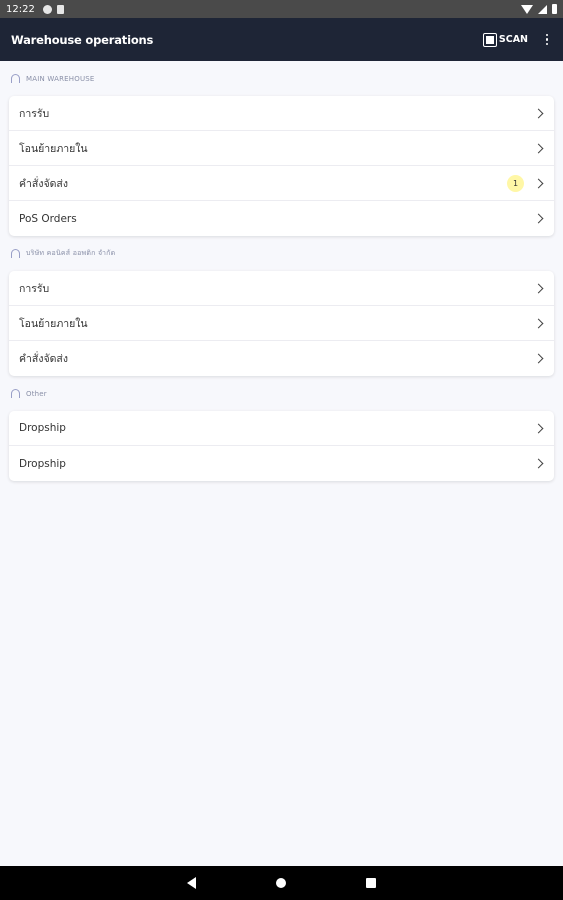 The width and height of the screenshot is (563, 900). Describe the element at coordinates (60, 9) in the screenshot. I see `sd-card-icon` at that location.